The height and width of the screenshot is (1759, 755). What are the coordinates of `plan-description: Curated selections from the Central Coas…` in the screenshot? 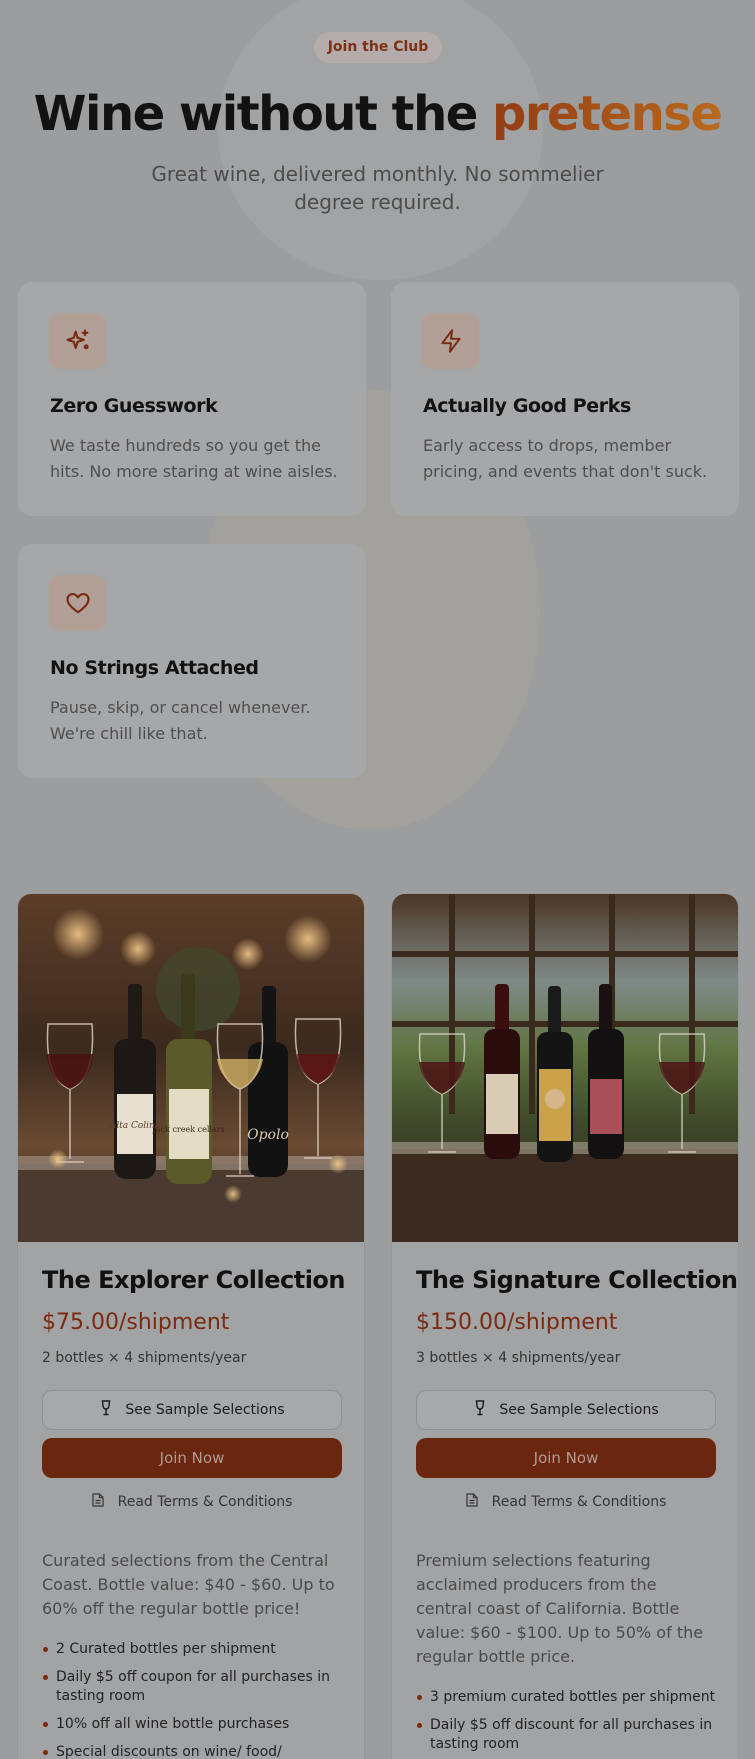 It's located at (188, 1584).